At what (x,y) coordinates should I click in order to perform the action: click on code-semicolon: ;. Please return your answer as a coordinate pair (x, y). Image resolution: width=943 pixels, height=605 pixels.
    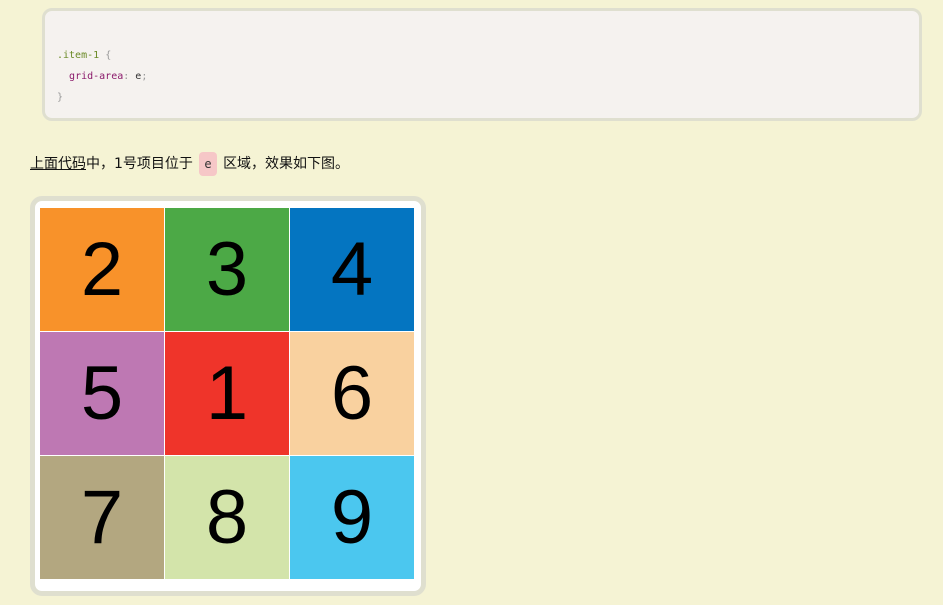
    Looking at the image, I should click on (144, 76).